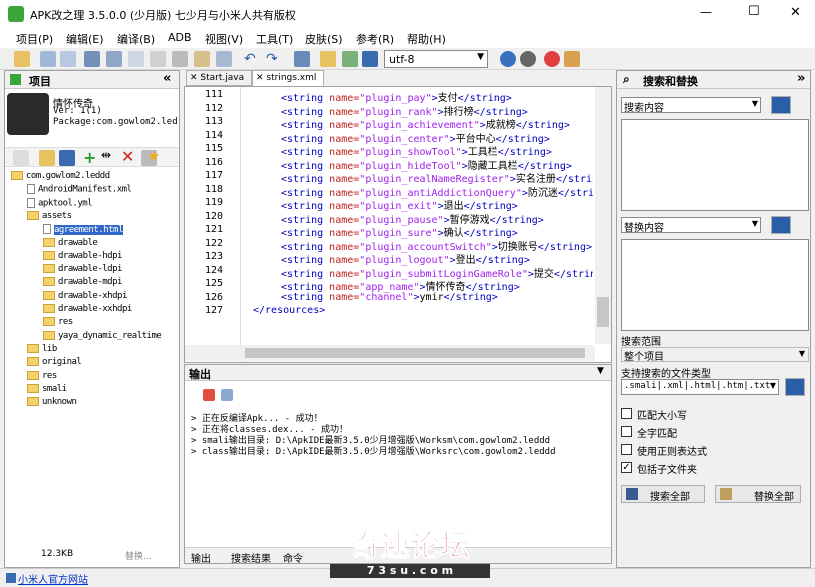 The height and width of the screenshot is (587, 815). Describe the element at coordinates (70, 242) in the screenshot. I see `tree-item: drawable` at that location.